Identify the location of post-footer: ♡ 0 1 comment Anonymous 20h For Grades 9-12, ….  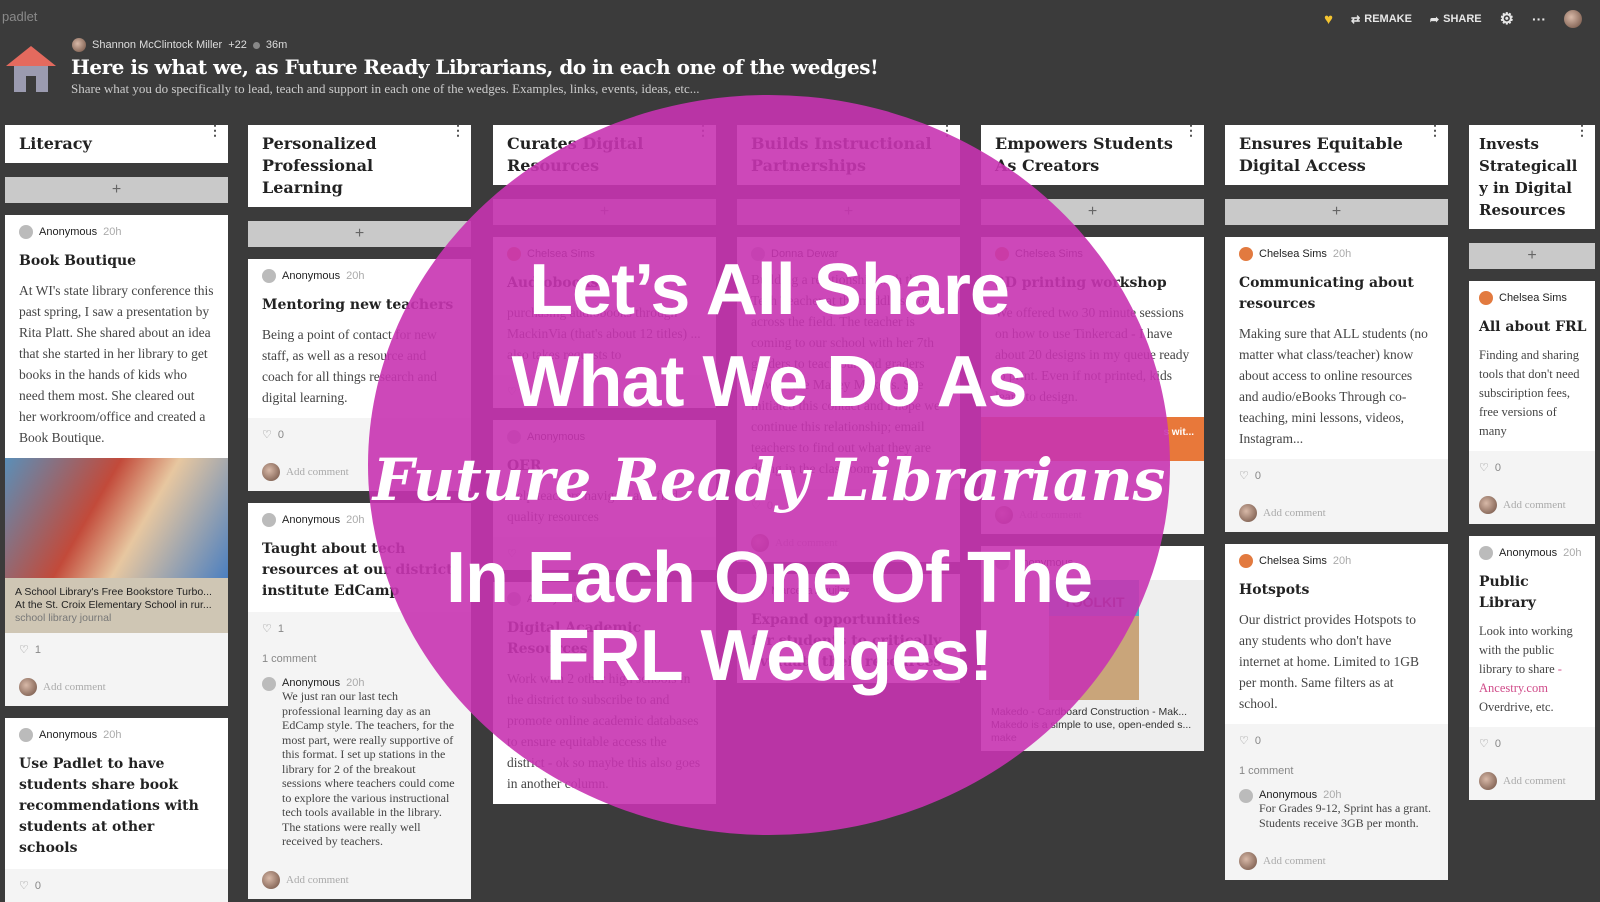
(1336, 802).